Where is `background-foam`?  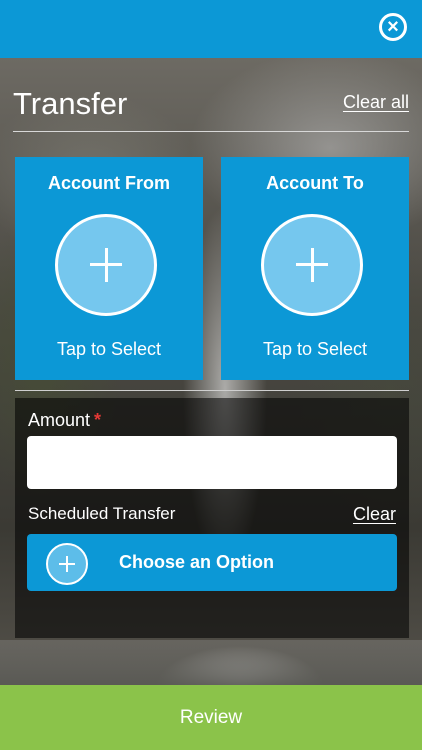
background-foam is located at coordinates (211, 662).